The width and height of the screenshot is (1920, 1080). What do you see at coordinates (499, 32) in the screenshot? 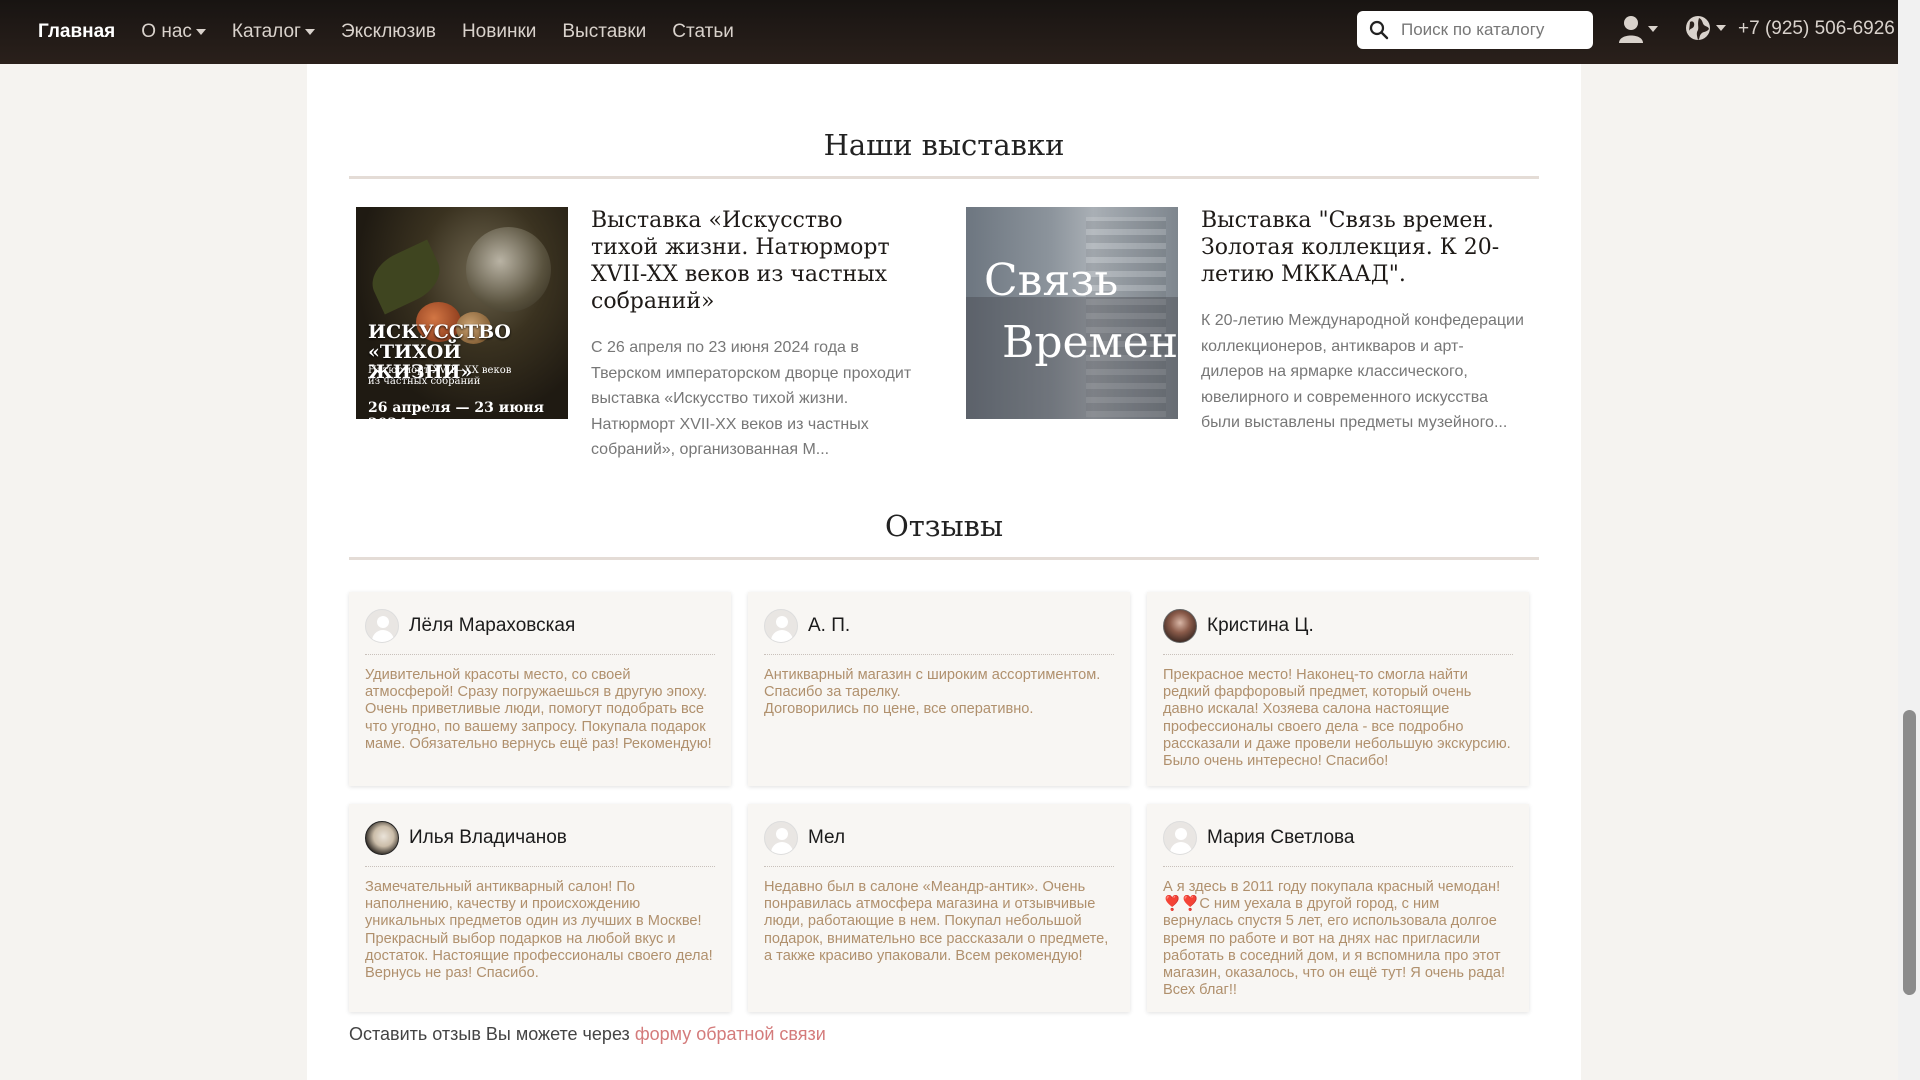
I see `nav-new: Новинки` at bounding box center [499, 32].